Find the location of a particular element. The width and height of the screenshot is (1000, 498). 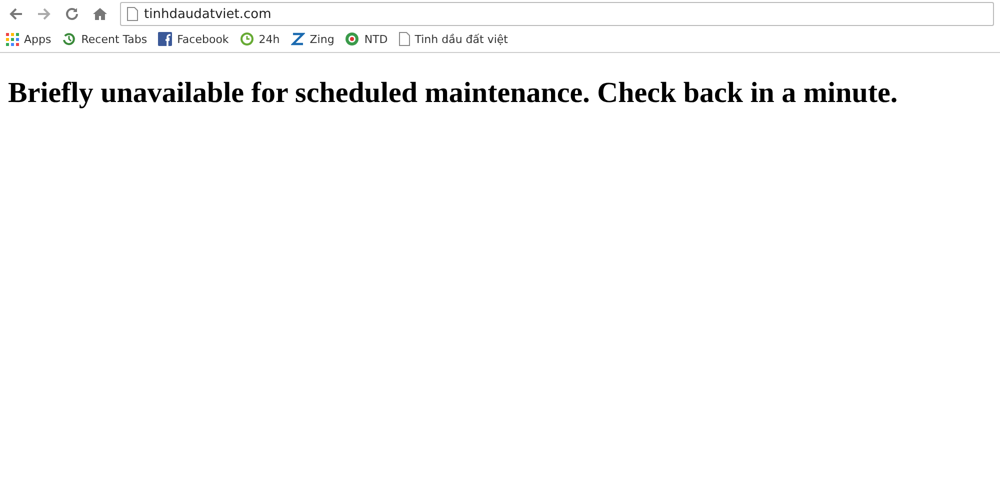

forward-icon is located at coordinates (44, 14).